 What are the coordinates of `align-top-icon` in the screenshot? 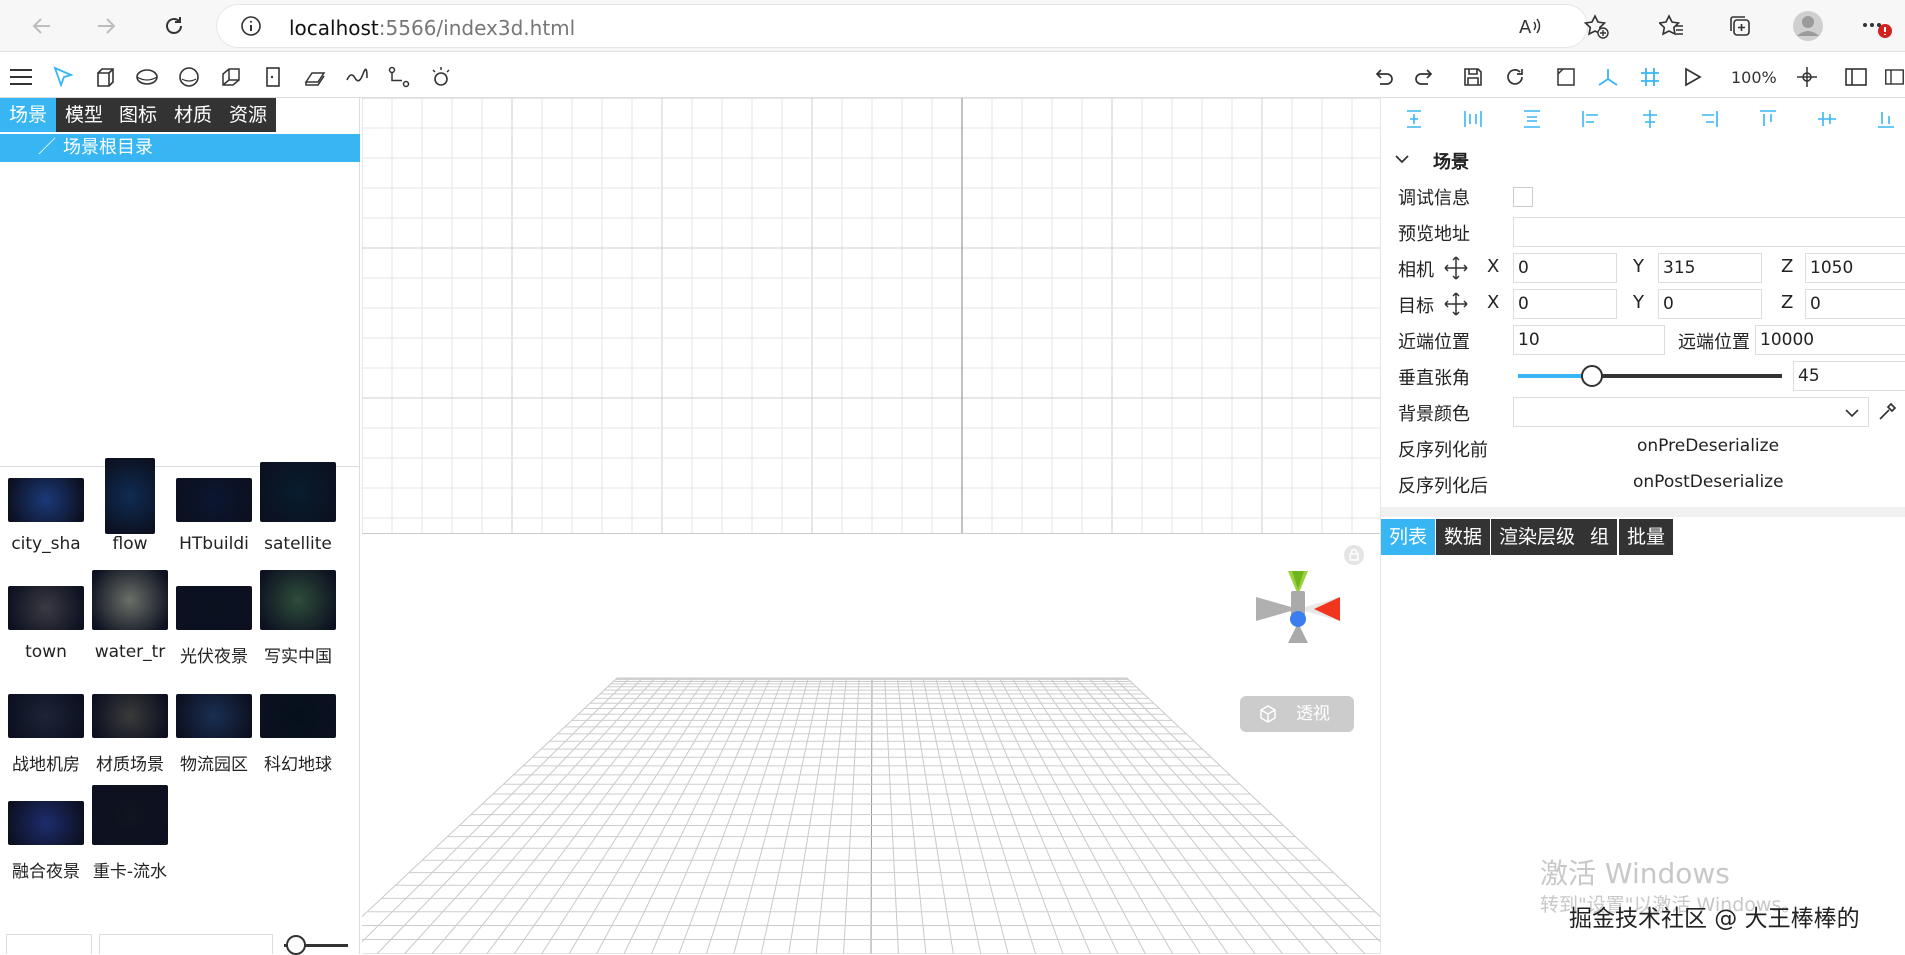 It's located at (1414, 119).